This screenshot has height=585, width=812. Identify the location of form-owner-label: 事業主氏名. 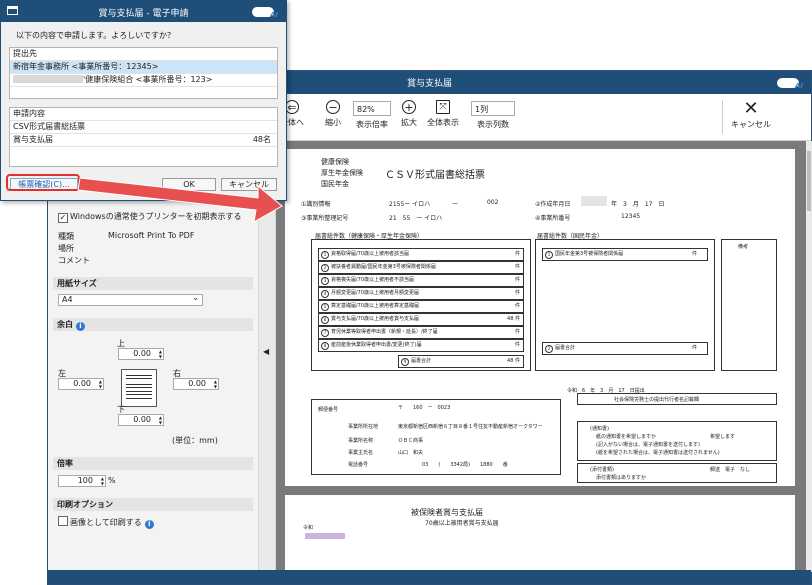
(361, 453).